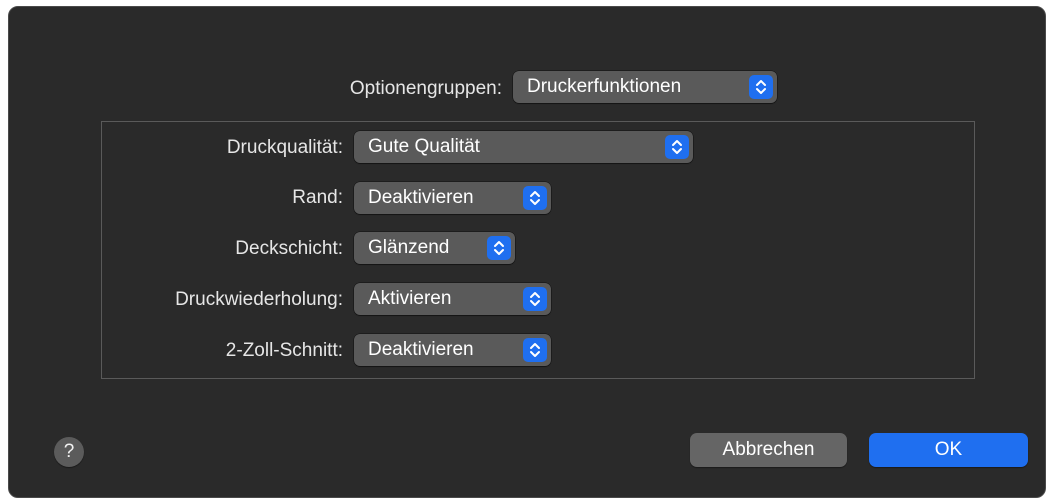 This screenshot has height=504, width=1053. Describe the element at coordinates (421, 349) in the screenshot. I see `cut-value: Deaktivieren` at that location.